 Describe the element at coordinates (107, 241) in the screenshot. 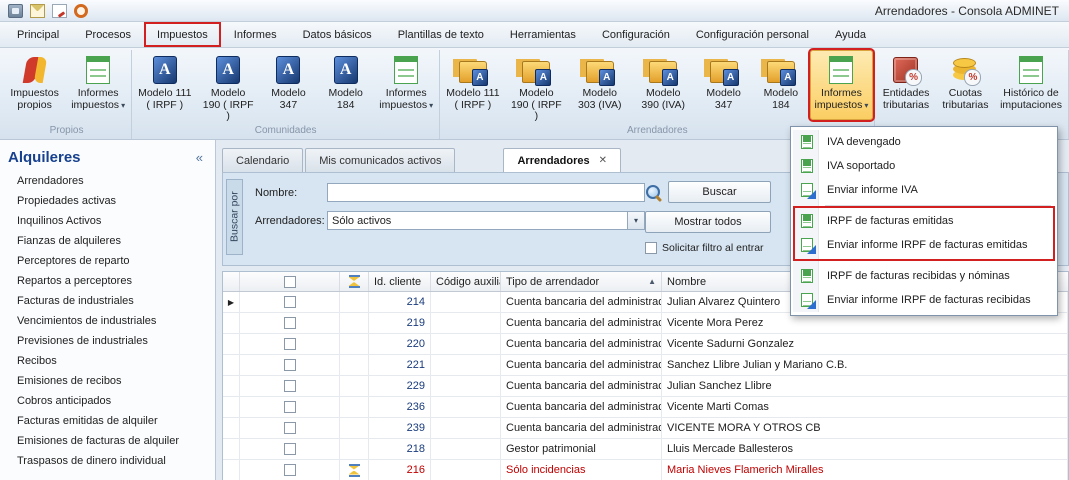

I see `sidebar-item: Fianzas de alquileres` at that location.